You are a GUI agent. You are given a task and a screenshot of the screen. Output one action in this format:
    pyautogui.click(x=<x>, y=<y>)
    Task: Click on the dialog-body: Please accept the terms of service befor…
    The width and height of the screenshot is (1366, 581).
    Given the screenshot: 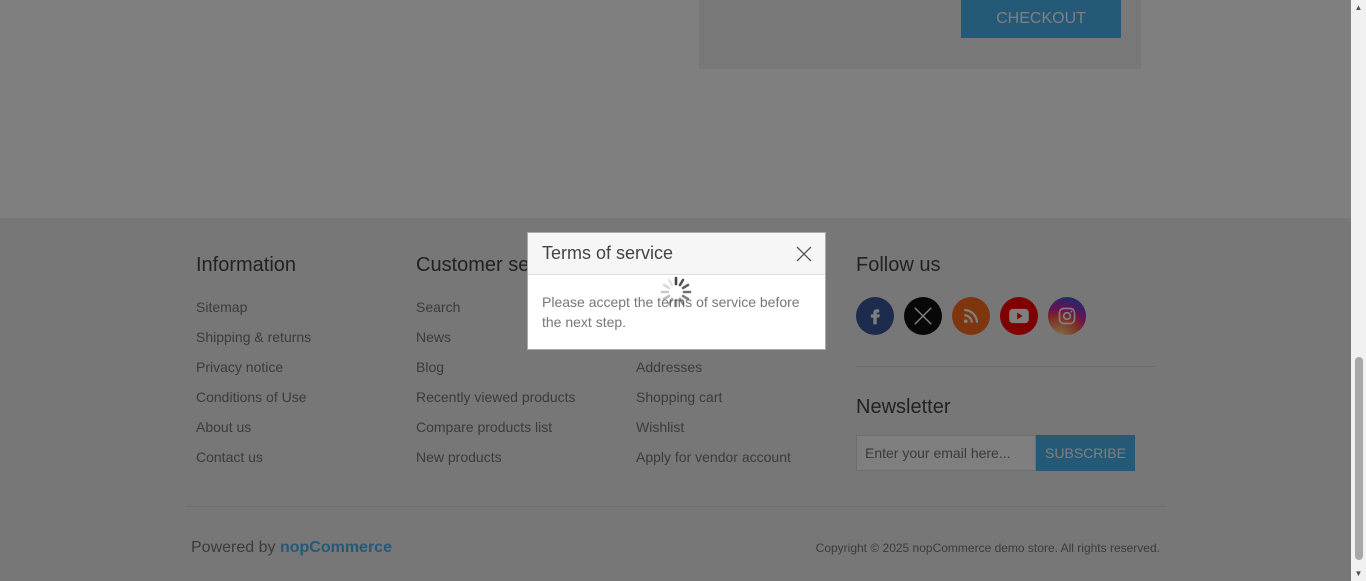 What is the action you would take?
    pyautogui.click(x=676, y=303)
    